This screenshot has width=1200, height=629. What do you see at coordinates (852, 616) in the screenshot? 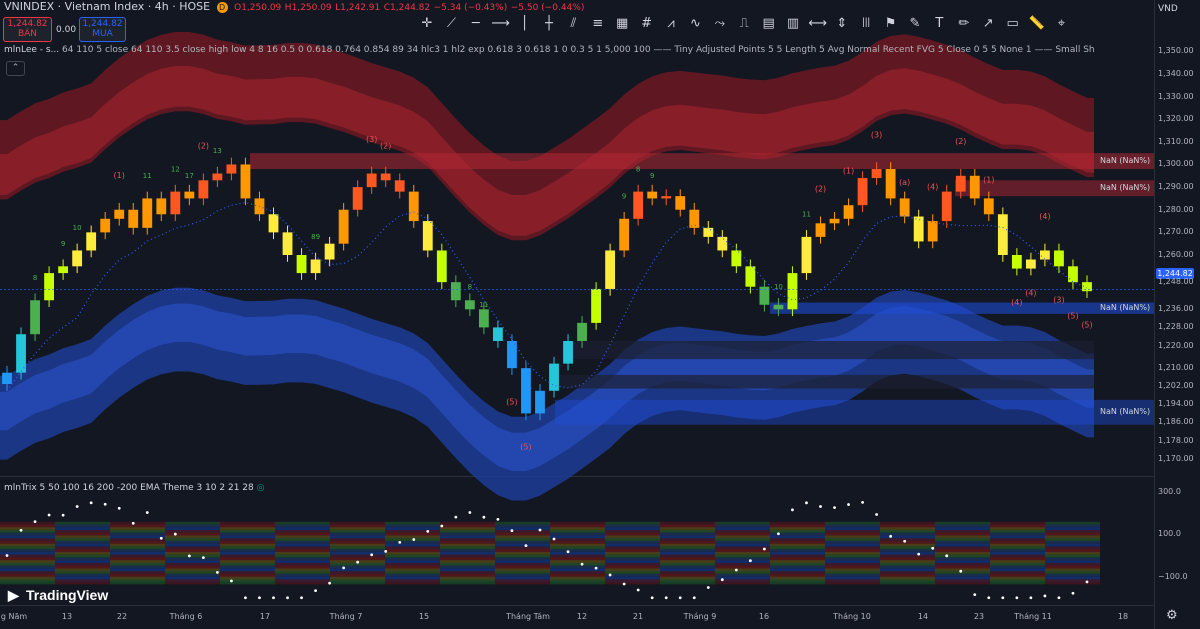
I see `time-tick: Tháng 10` at bounding box center [852, 616].